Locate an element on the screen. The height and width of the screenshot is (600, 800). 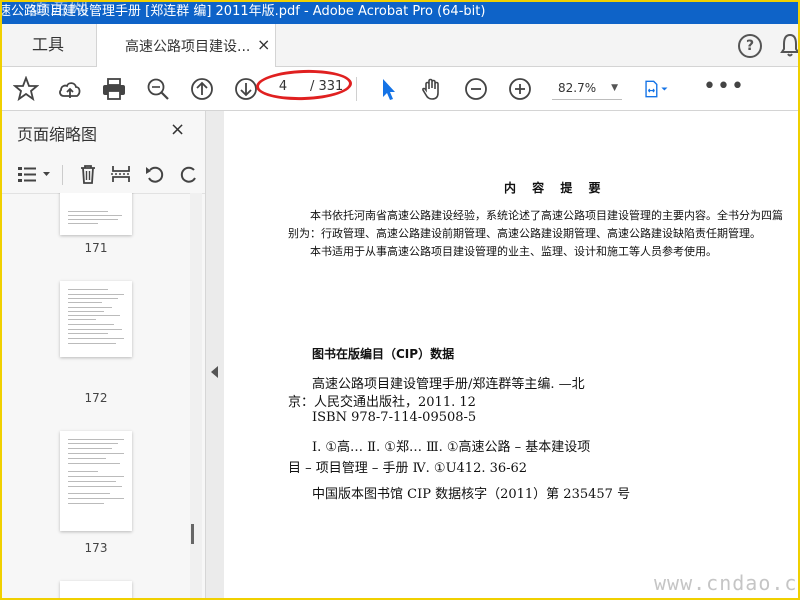
cip-line-3: ISBN 978-7-114-09508-5 is located at coordinates (394, 417).